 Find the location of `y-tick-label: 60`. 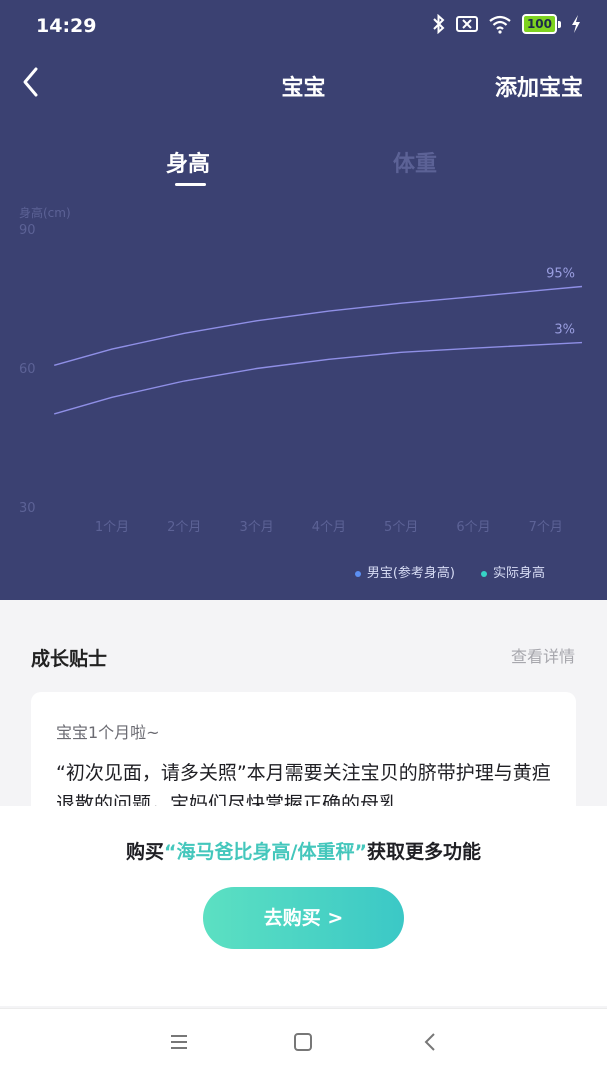

y-tick-label: 60 is located at coordinates (27, 369).